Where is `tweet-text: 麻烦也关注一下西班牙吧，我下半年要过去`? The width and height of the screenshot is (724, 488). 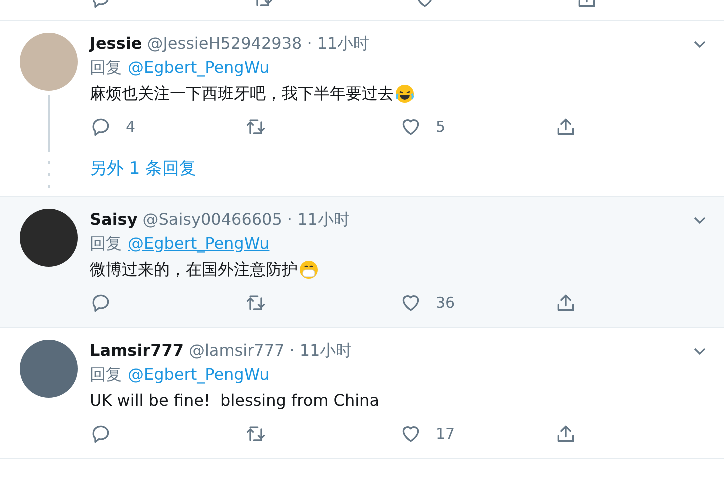 tweet-text: 麻烦也关注一下西班牙吧，我下半年要过去 is located at coordinates (242, 94).